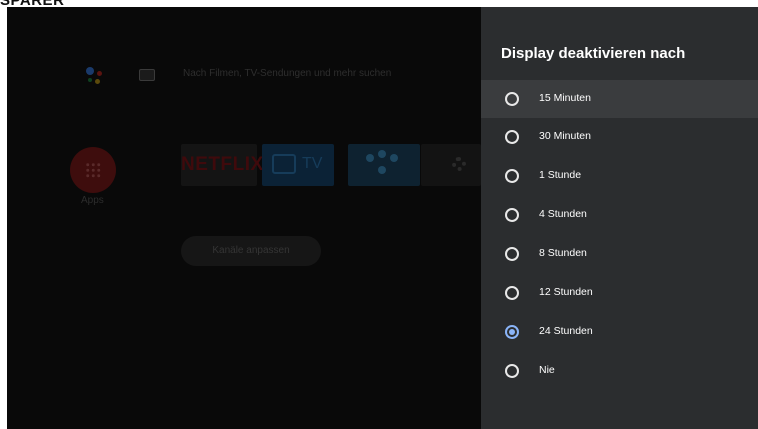 The image size is (758, 429). Describe the element at coordinates (565, 136) in the screenshot. I see `option-label: 30 Minuten` at that location.